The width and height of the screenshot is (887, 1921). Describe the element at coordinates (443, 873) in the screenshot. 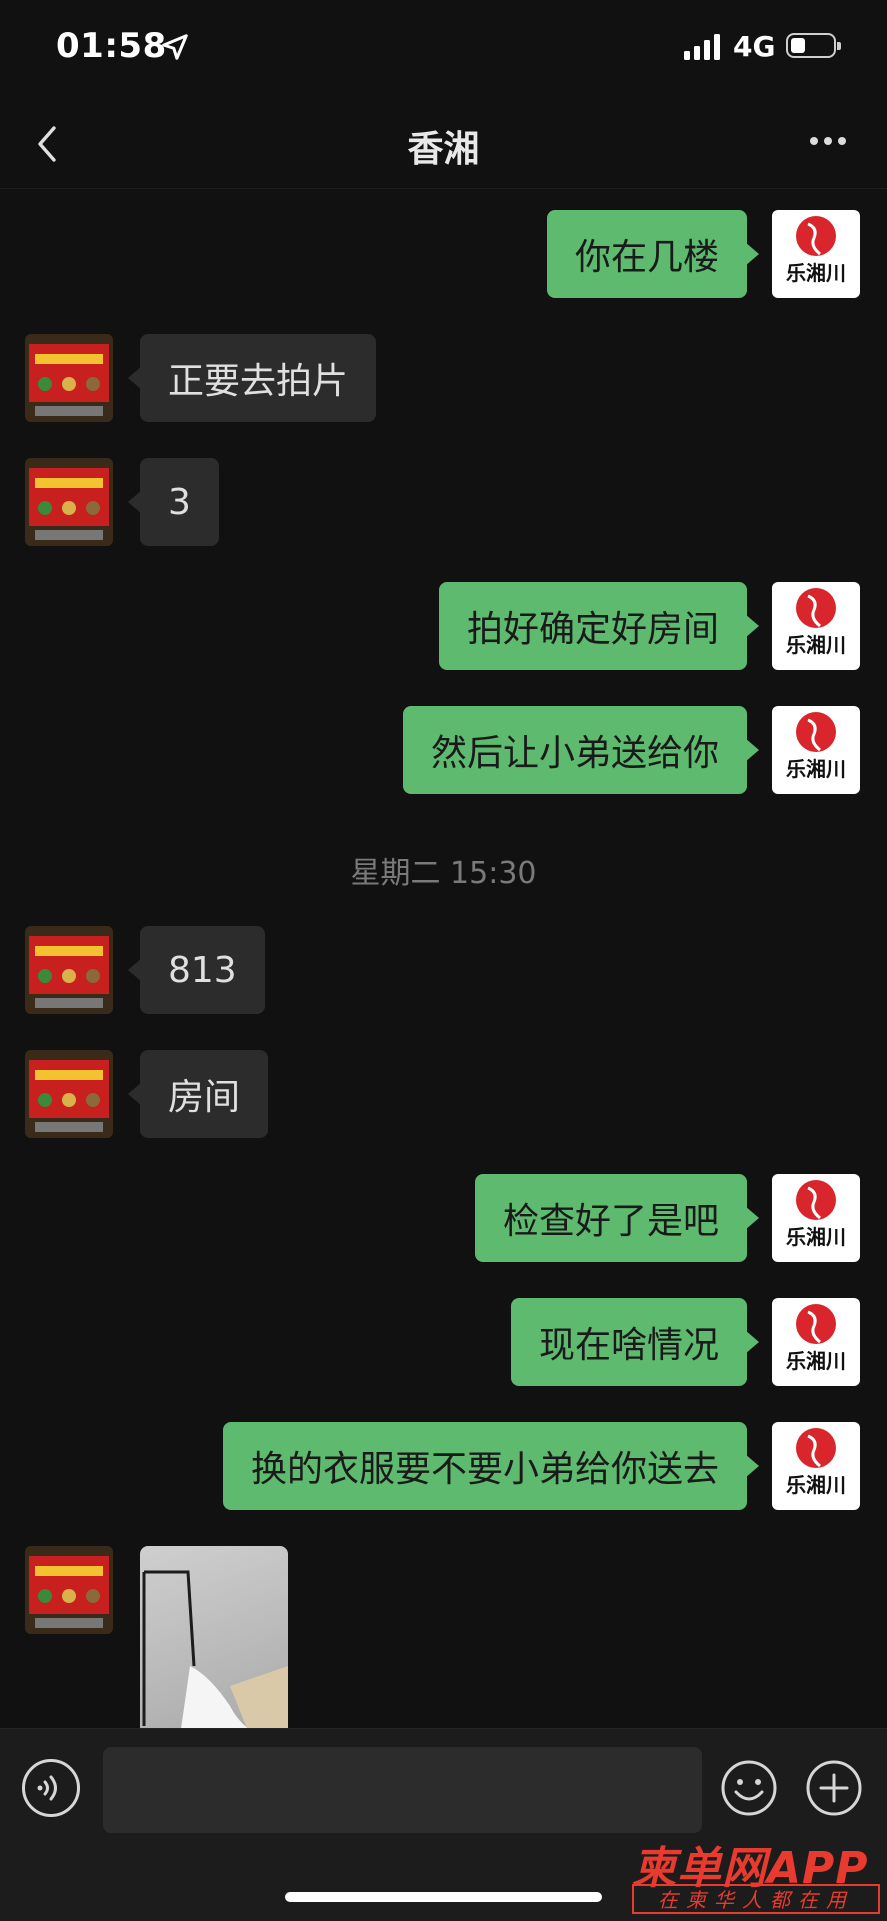

I see `chat-timestamp: 星期二 15:30` at that location.